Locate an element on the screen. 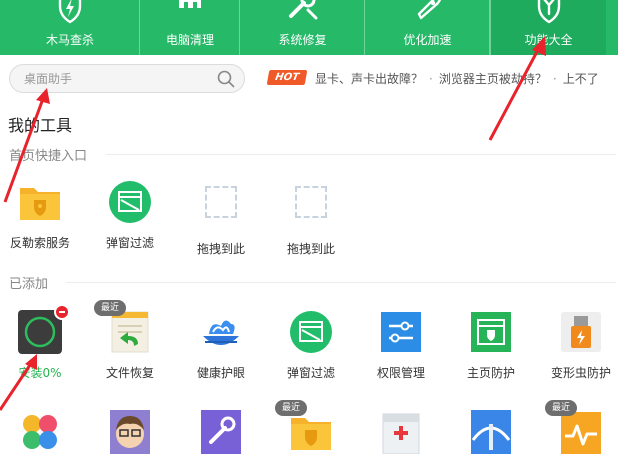  arrow-to-all-features is located at coordinates (517, 88).